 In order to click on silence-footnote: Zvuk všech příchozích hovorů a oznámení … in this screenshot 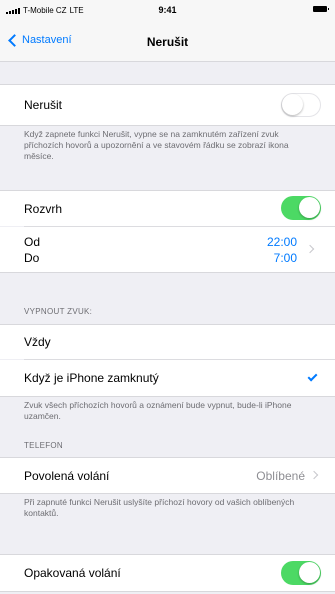, I will do `click(158, 410)`.